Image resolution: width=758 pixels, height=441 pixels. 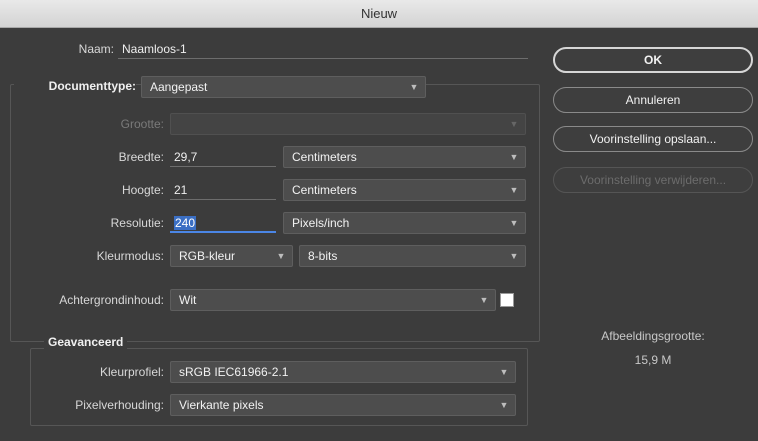 I want to click on resolution-label: Resolutie:, so click(x=137, y=223).